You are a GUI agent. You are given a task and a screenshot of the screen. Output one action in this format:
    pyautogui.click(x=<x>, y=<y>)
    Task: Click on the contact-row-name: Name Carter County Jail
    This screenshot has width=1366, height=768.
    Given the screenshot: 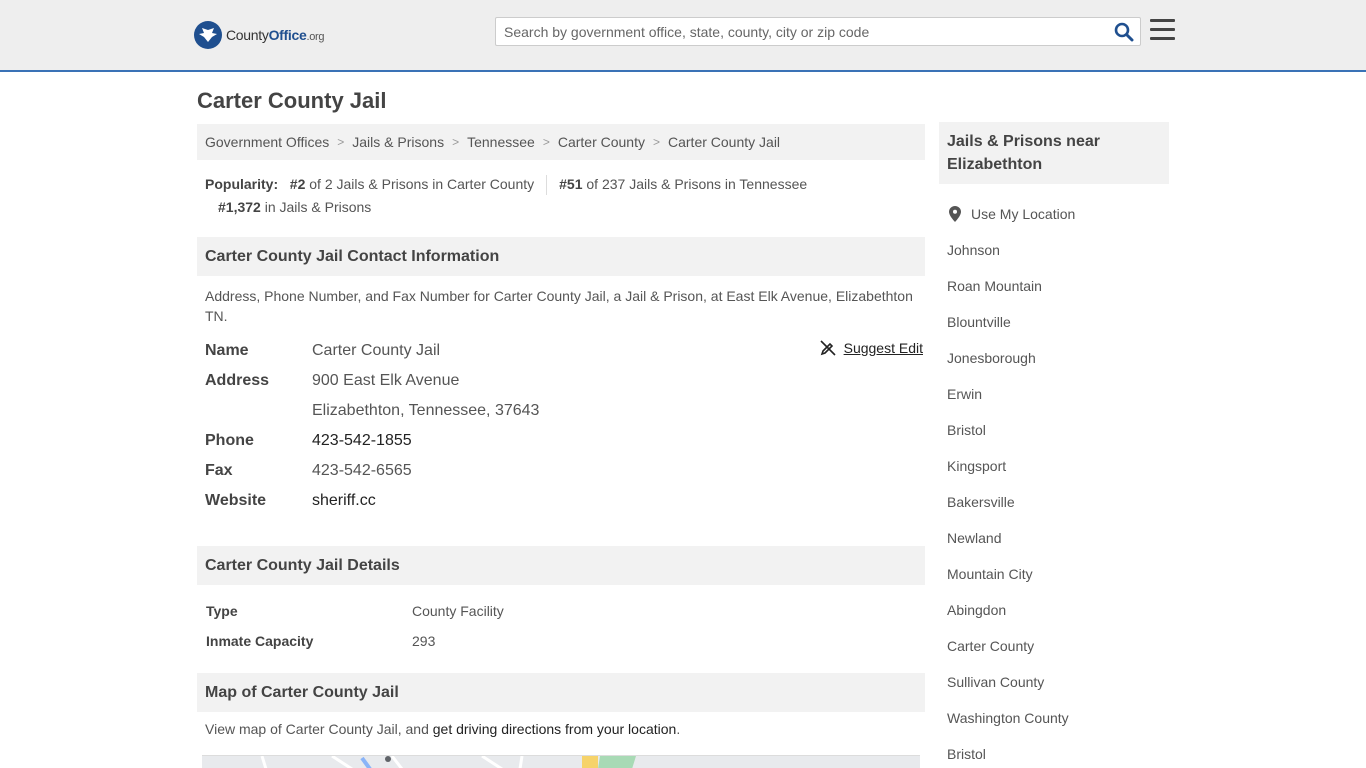 What is the action you would take?
    pyautogui.click(x=565, y=351)
    